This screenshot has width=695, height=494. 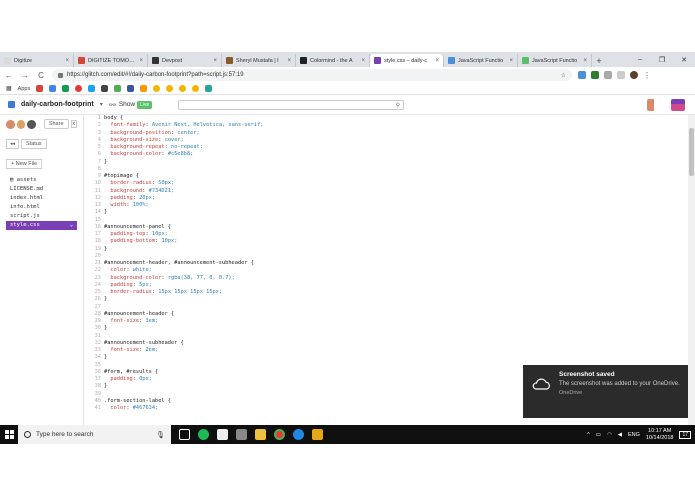 What do you see at coordinates (13, 144) in the screenshot?
I see `collapse-icon: ◂◂` at bounding box center [13, 144].